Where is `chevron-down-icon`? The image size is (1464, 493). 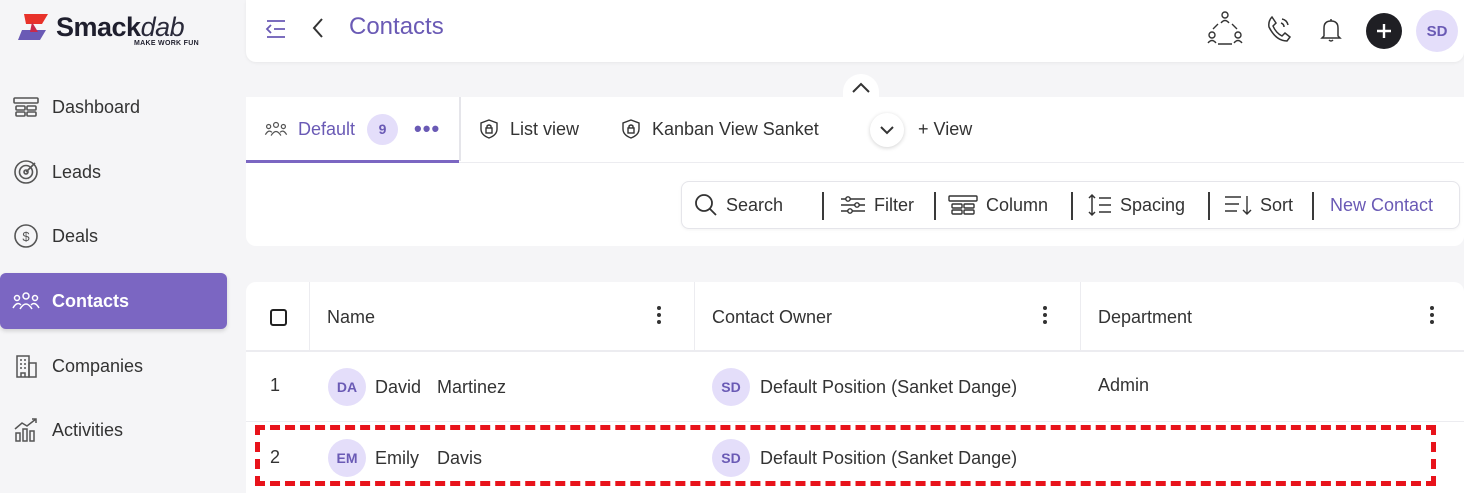
chevron-down-icon is located at coordinates (887, 130).